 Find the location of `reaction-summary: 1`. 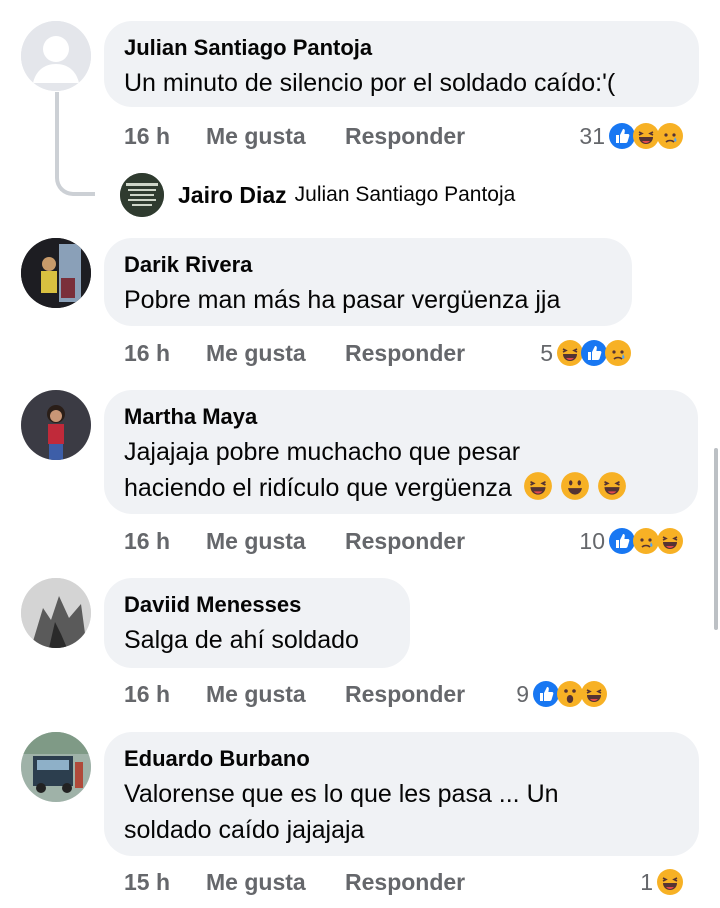

reaction-summary: 1 is located at coordinates (662, 882).